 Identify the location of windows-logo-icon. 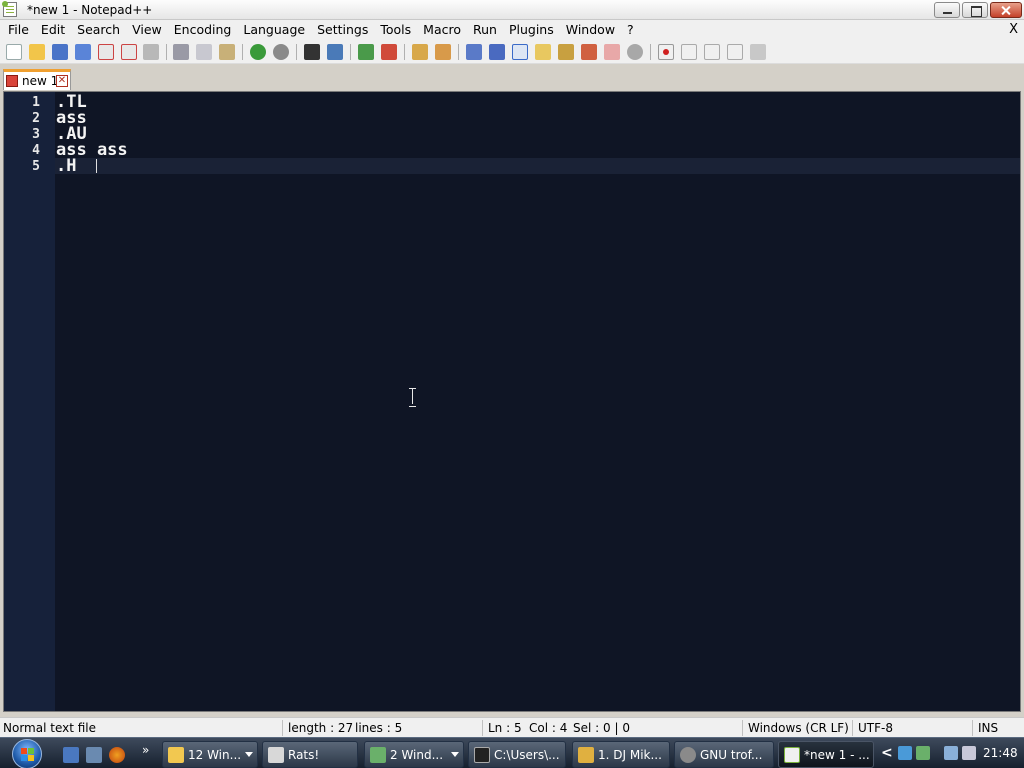
(27, 753).